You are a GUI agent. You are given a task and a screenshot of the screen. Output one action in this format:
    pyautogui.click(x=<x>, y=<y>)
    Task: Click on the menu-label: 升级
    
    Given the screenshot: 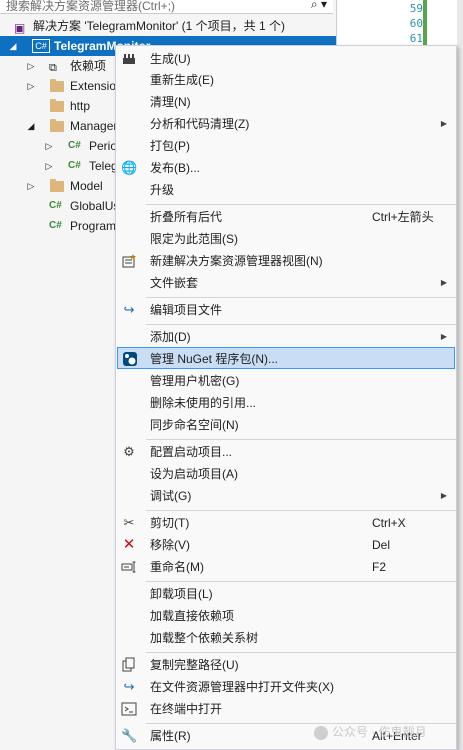 What is the action you would take?
    pyautogui.click(x=162, y=190)
    